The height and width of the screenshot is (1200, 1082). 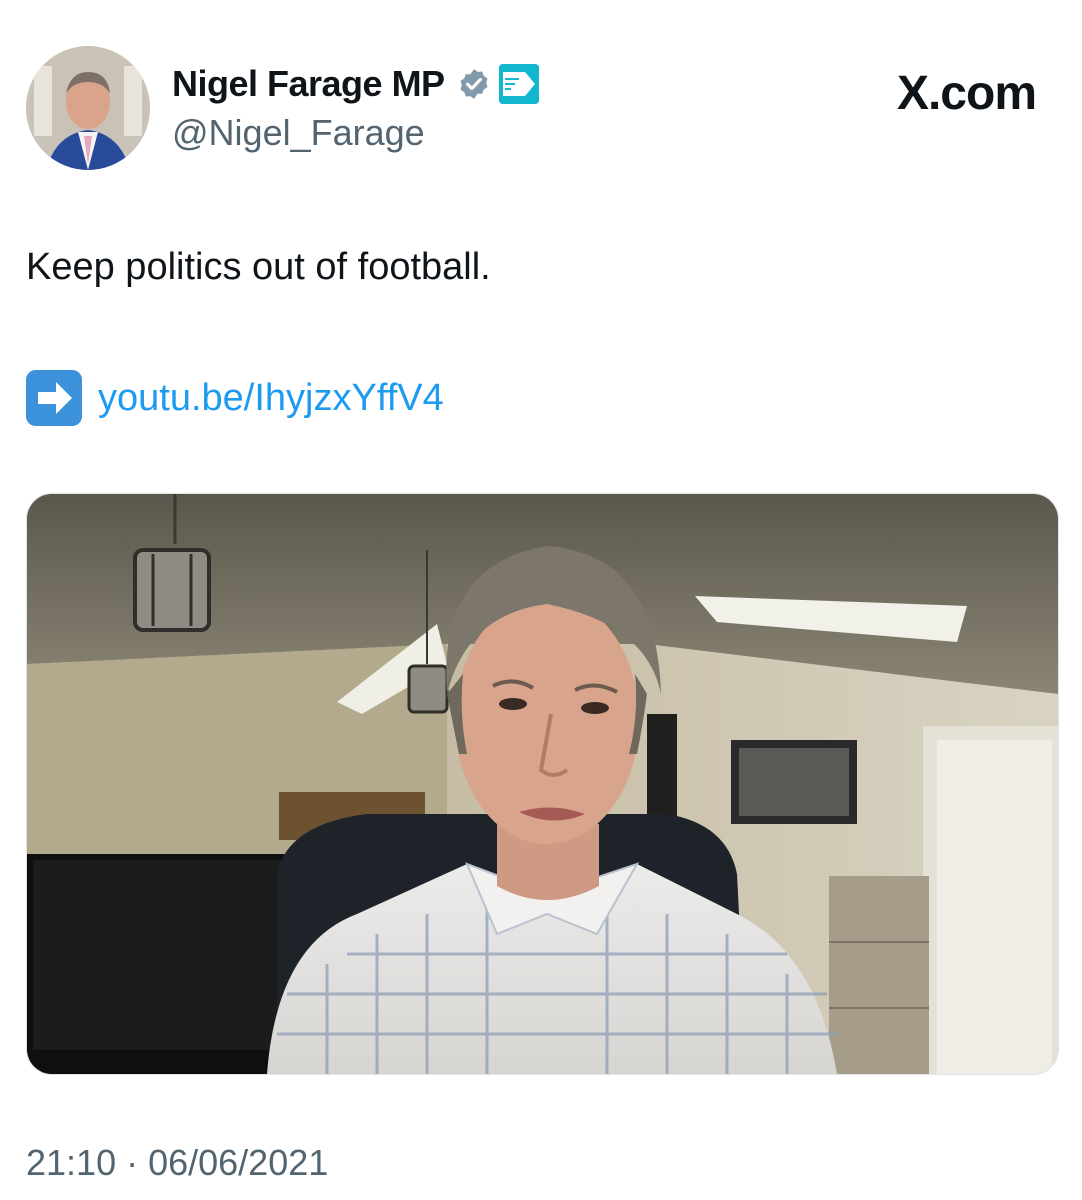 I want to click on tweet-timestamp: 21:10 · 06/06/2021, so click(x=177, y=1163).